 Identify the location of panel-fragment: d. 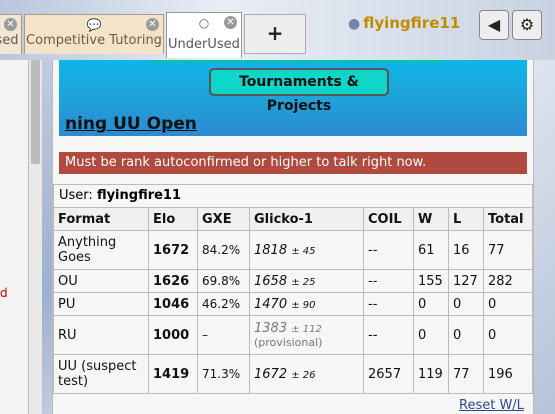
(4, 293).